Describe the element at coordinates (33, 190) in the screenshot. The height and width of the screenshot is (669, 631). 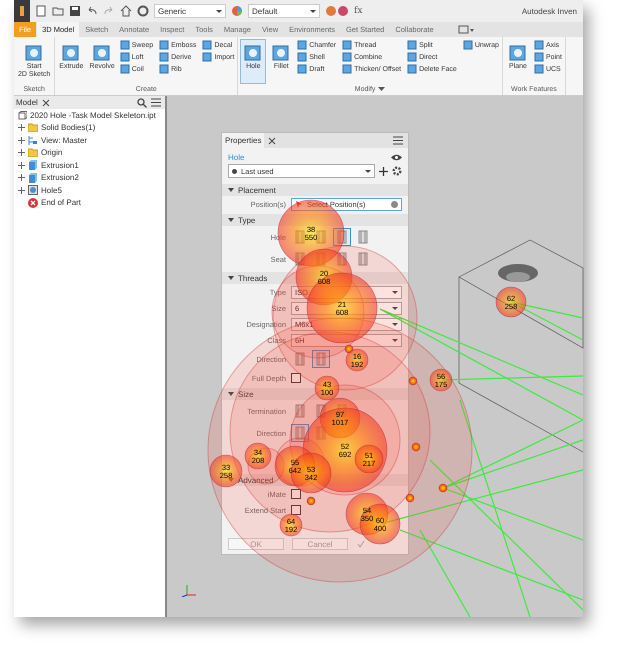
I see `hole-icon` at that location.